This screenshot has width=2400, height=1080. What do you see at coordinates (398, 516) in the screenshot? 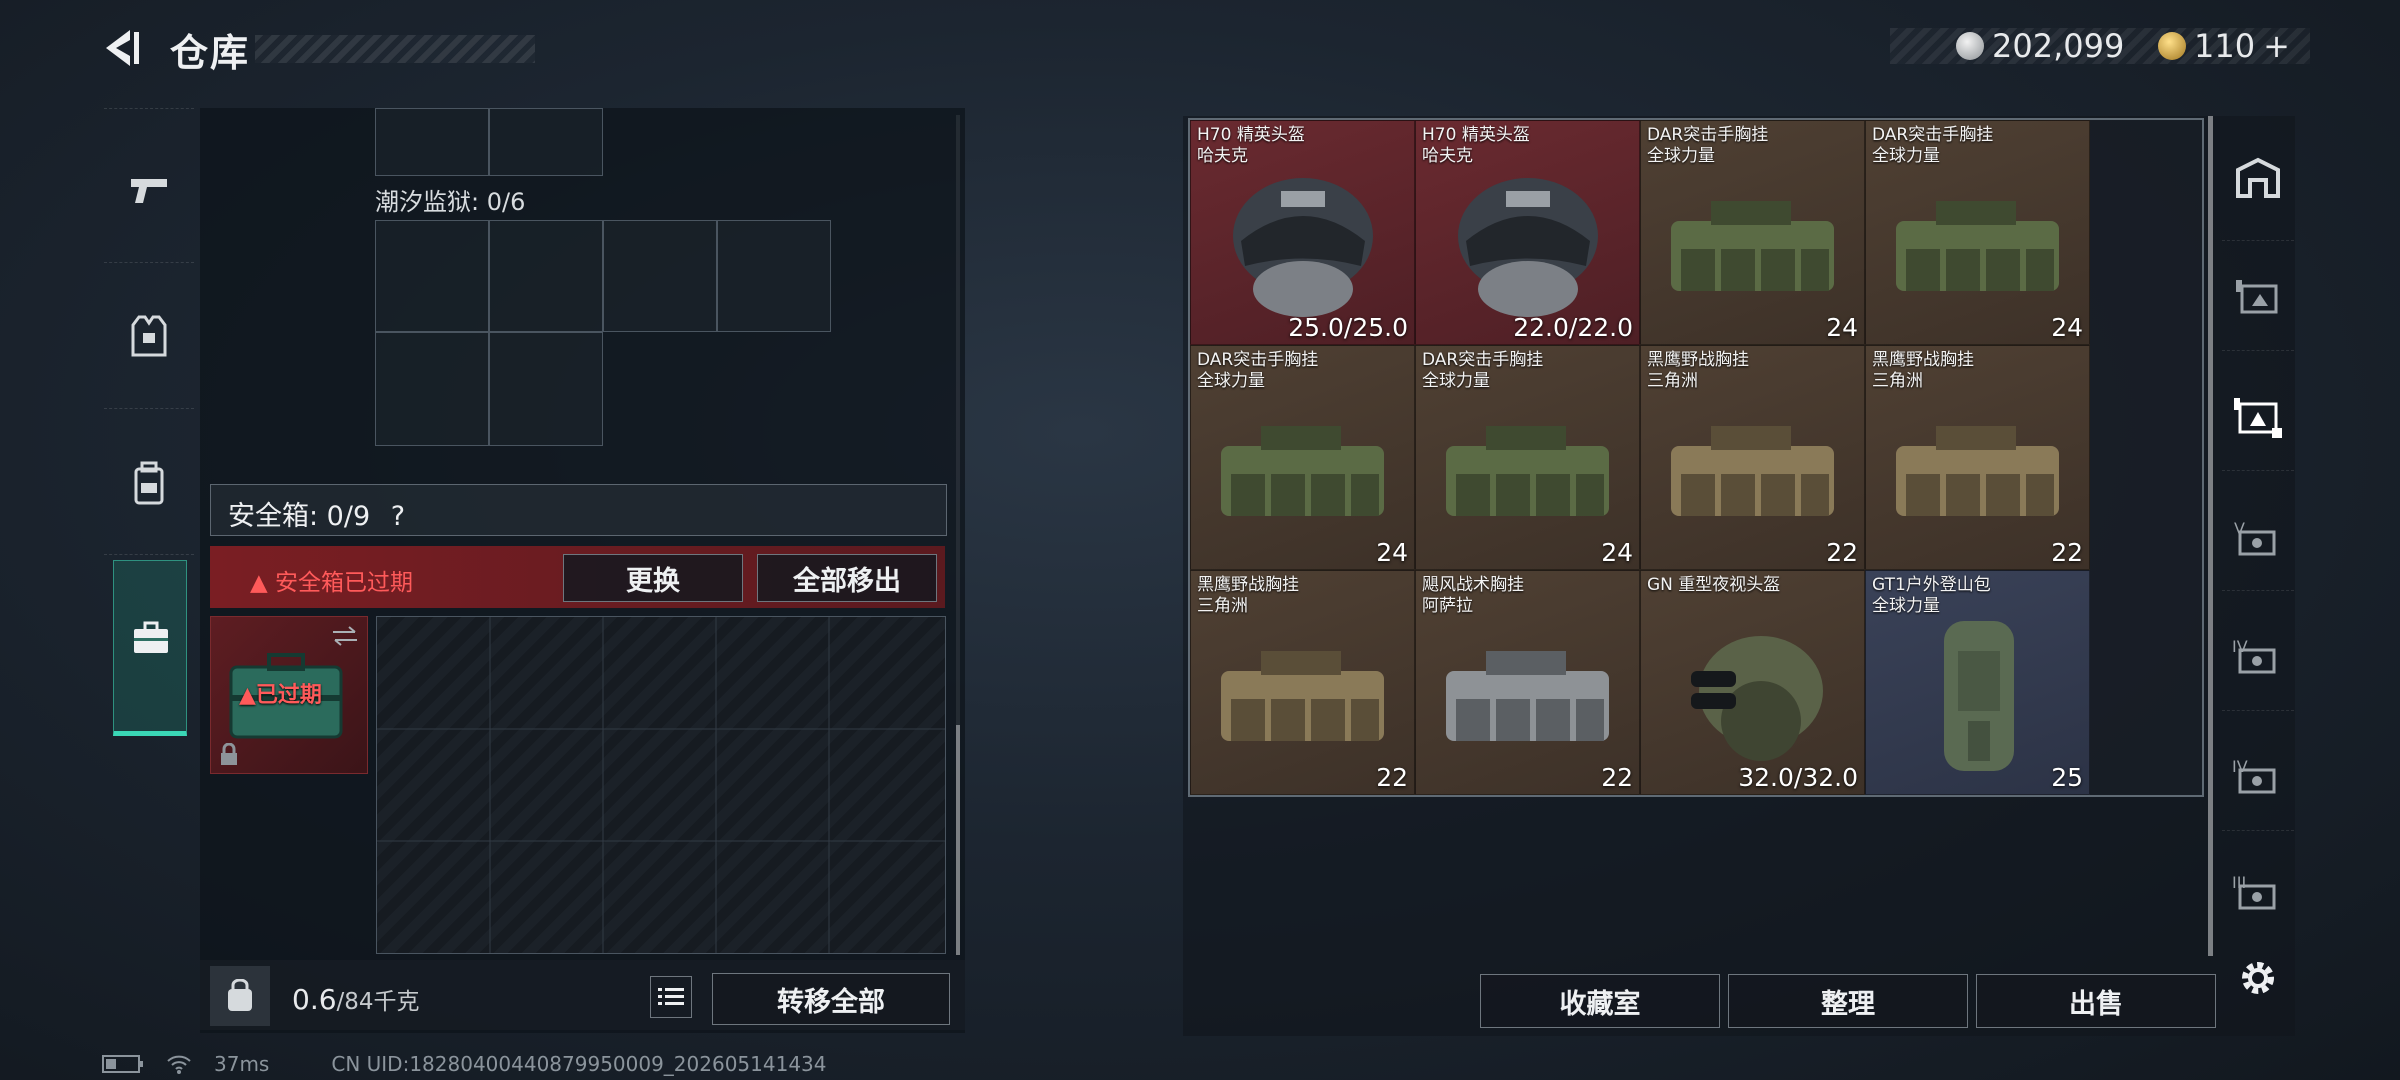
I see `help-icon: ?` at bounding box center [398, 516].